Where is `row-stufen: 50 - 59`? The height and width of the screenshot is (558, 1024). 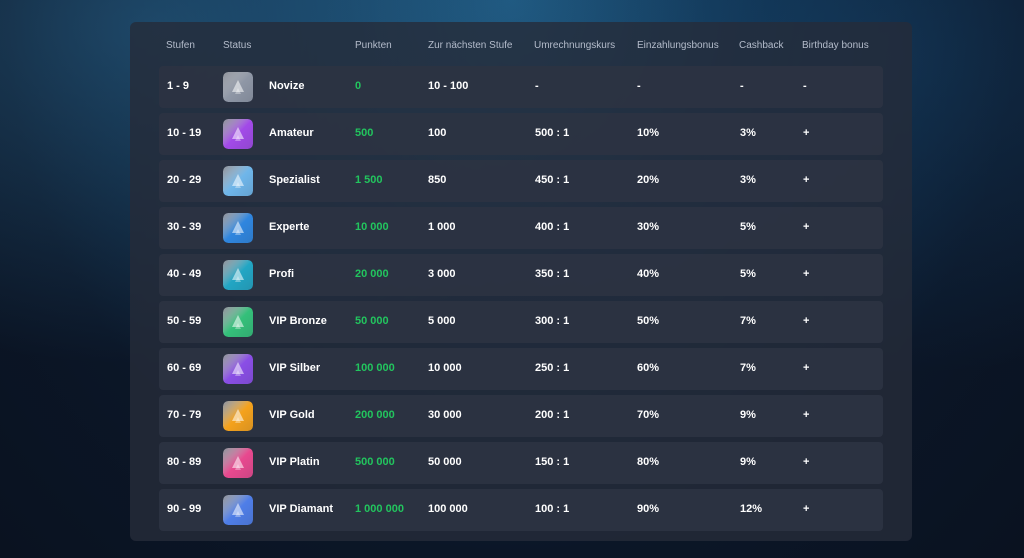
row-stufen: 50 - 59 is located at coordinates (184, 321).